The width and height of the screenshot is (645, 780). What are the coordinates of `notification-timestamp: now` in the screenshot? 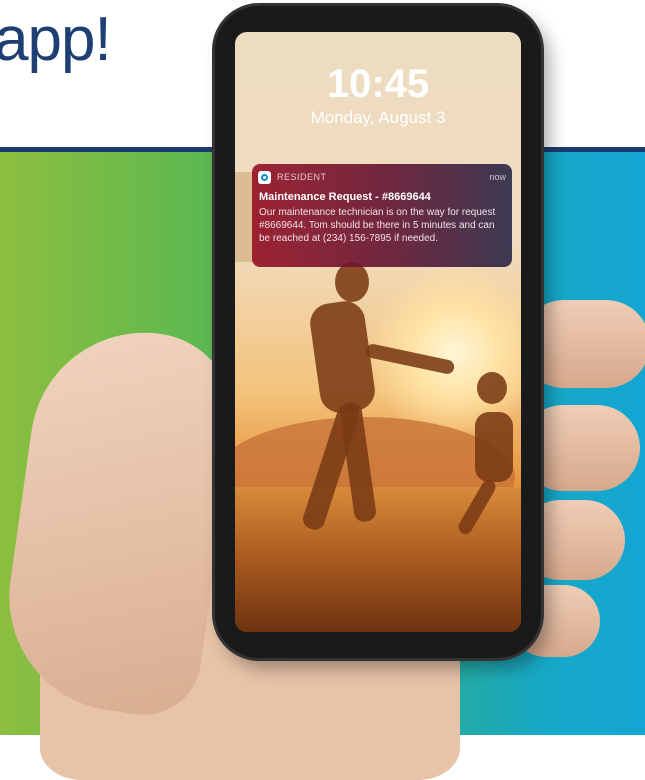 It's located at (497, 177).